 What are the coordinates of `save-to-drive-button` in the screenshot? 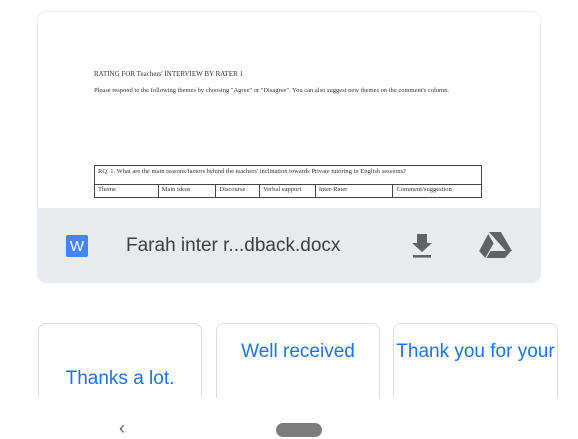 It's located at (495, 245).